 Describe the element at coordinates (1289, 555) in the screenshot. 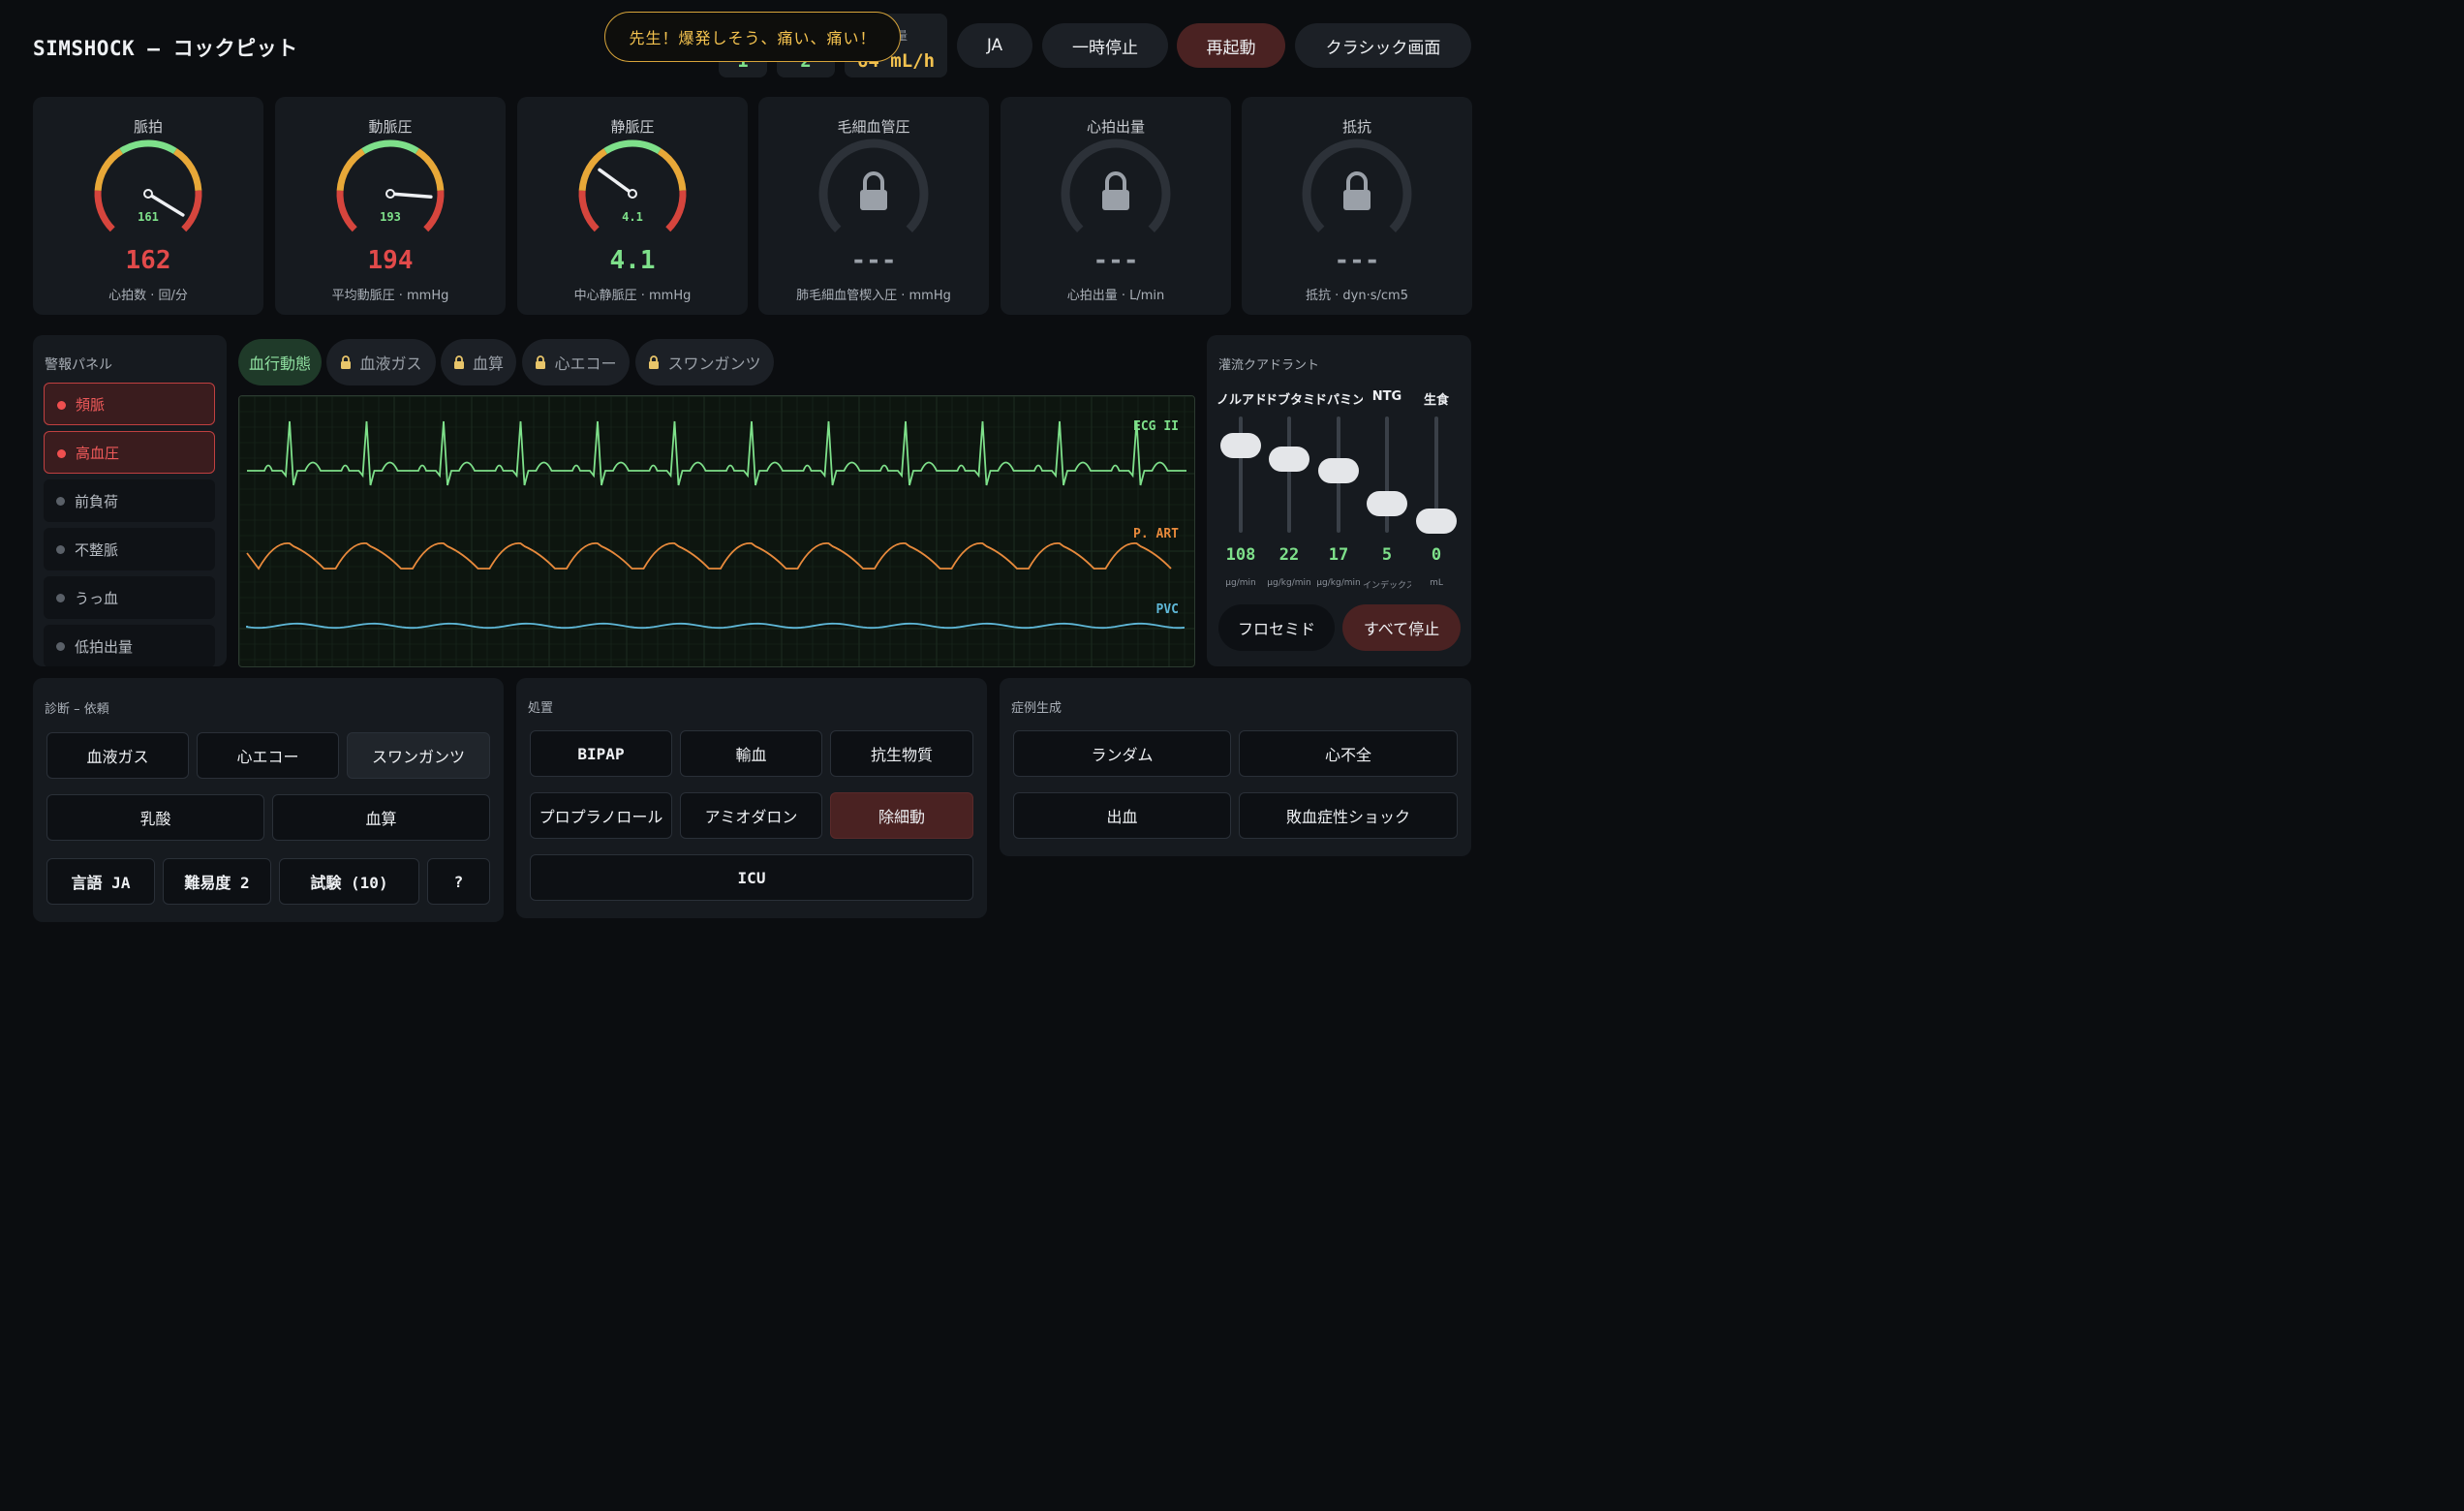

I see `slider-value: 22` at that location.